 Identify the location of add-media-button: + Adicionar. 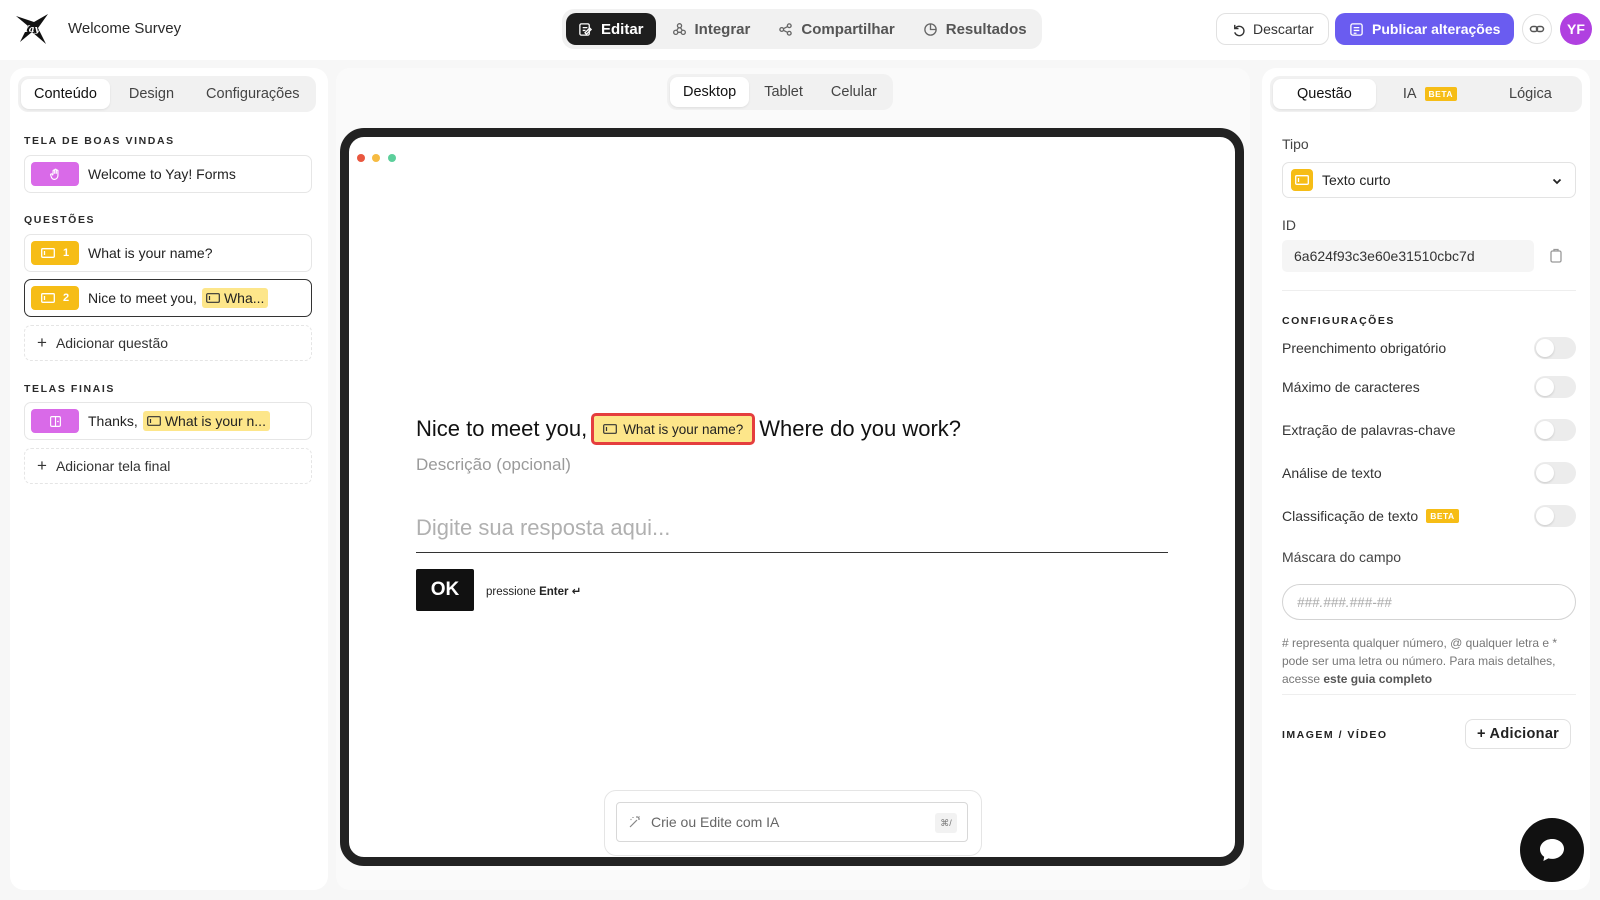
(1518, 734).